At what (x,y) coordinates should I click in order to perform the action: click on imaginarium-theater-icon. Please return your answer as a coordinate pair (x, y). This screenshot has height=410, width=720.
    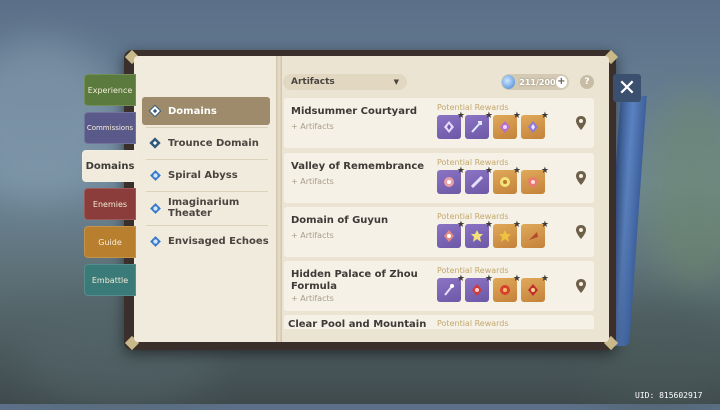
    Looking at the image, I should click on (155, 208).